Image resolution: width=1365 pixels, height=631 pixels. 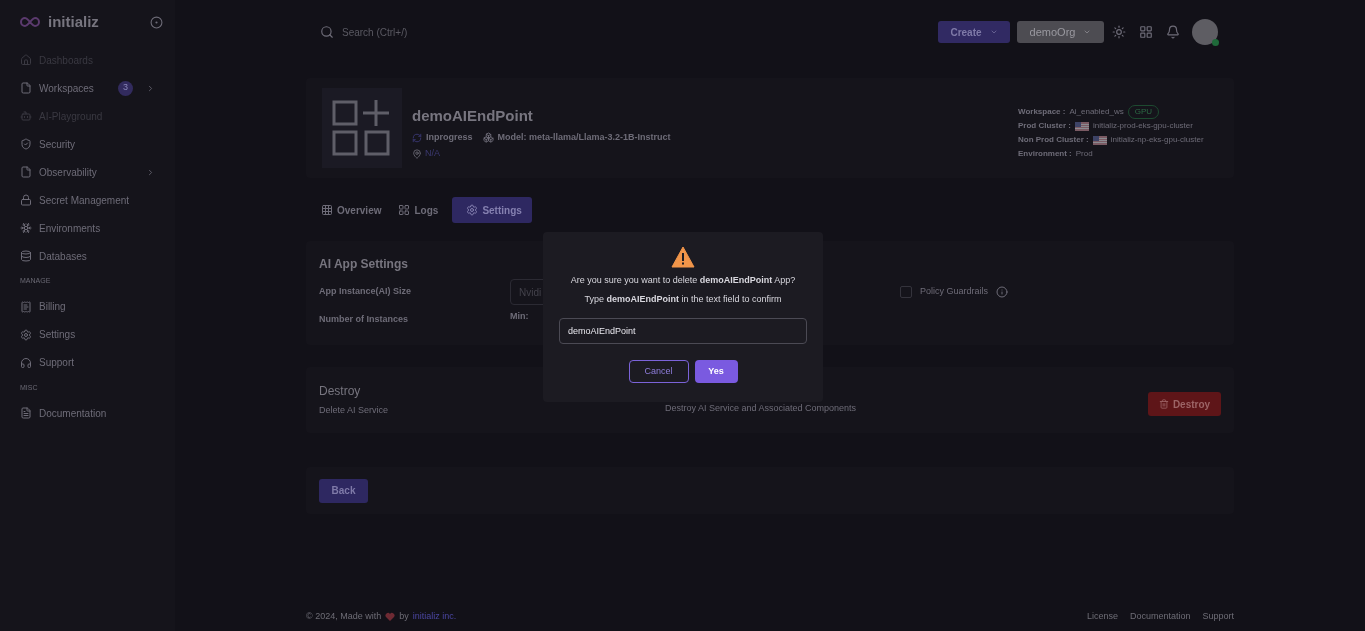 I want to click on grid-icon, so click(x=404, y=210).